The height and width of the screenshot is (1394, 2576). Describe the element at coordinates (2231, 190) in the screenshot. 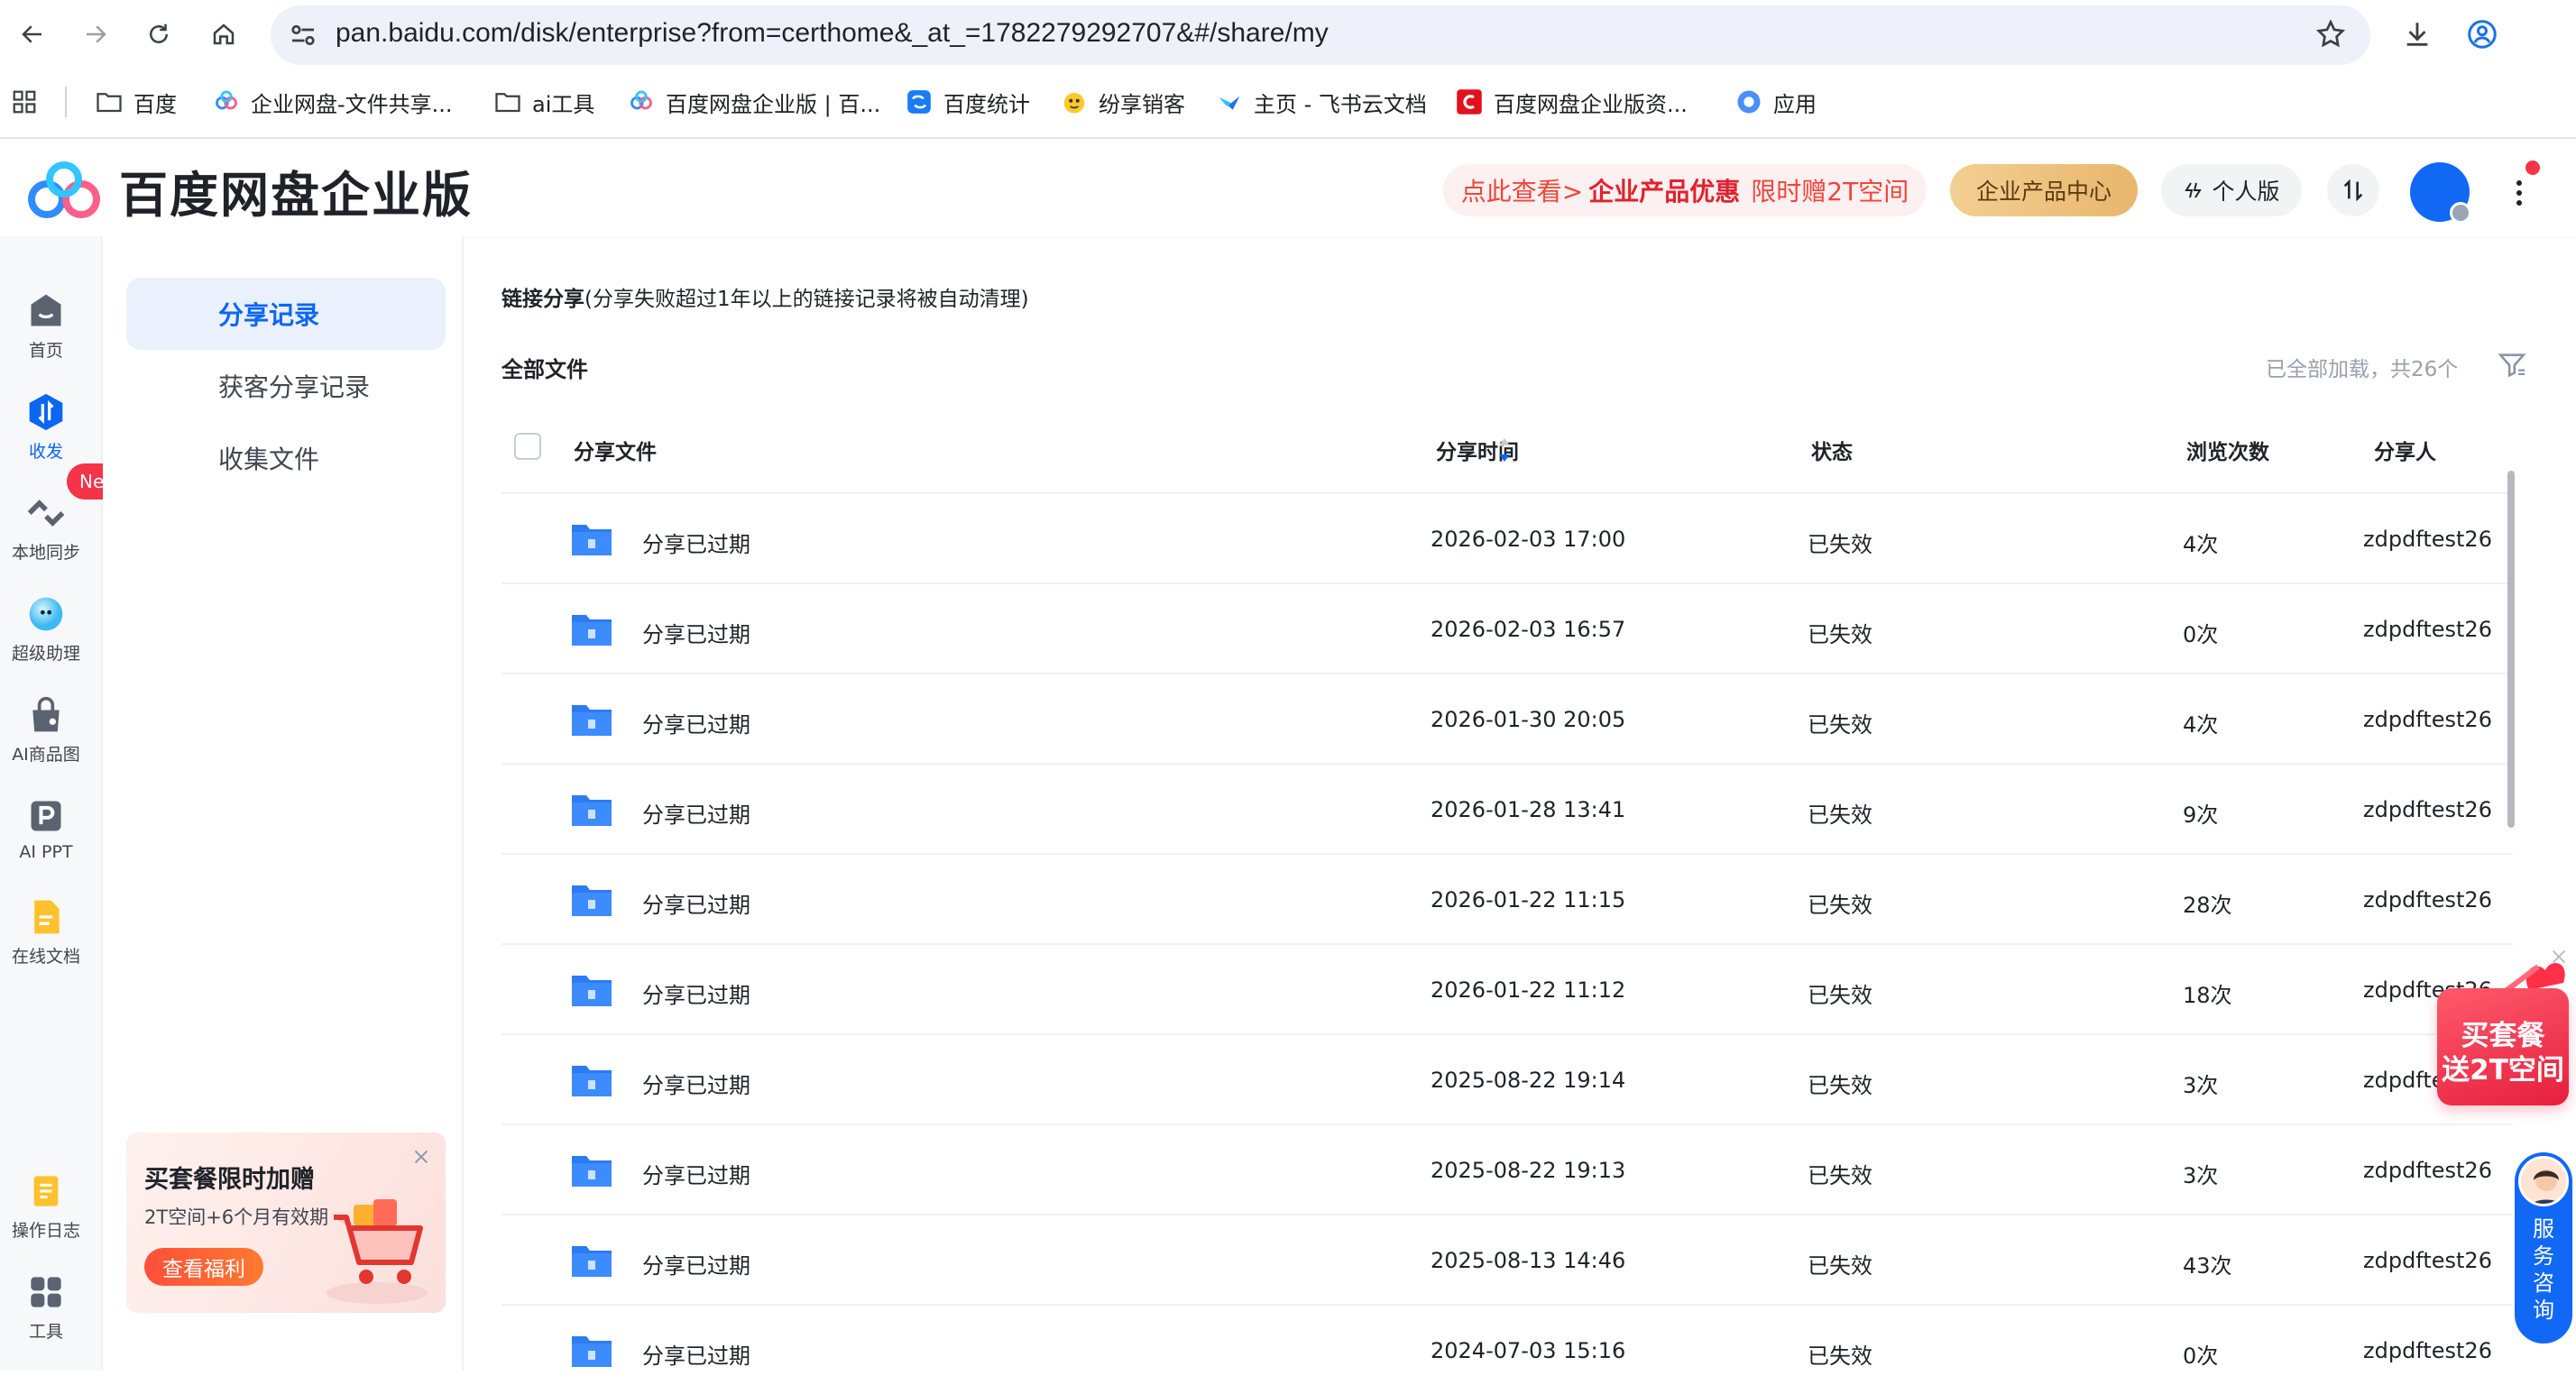

I see `personal-edition-button: 个人版` at that location.